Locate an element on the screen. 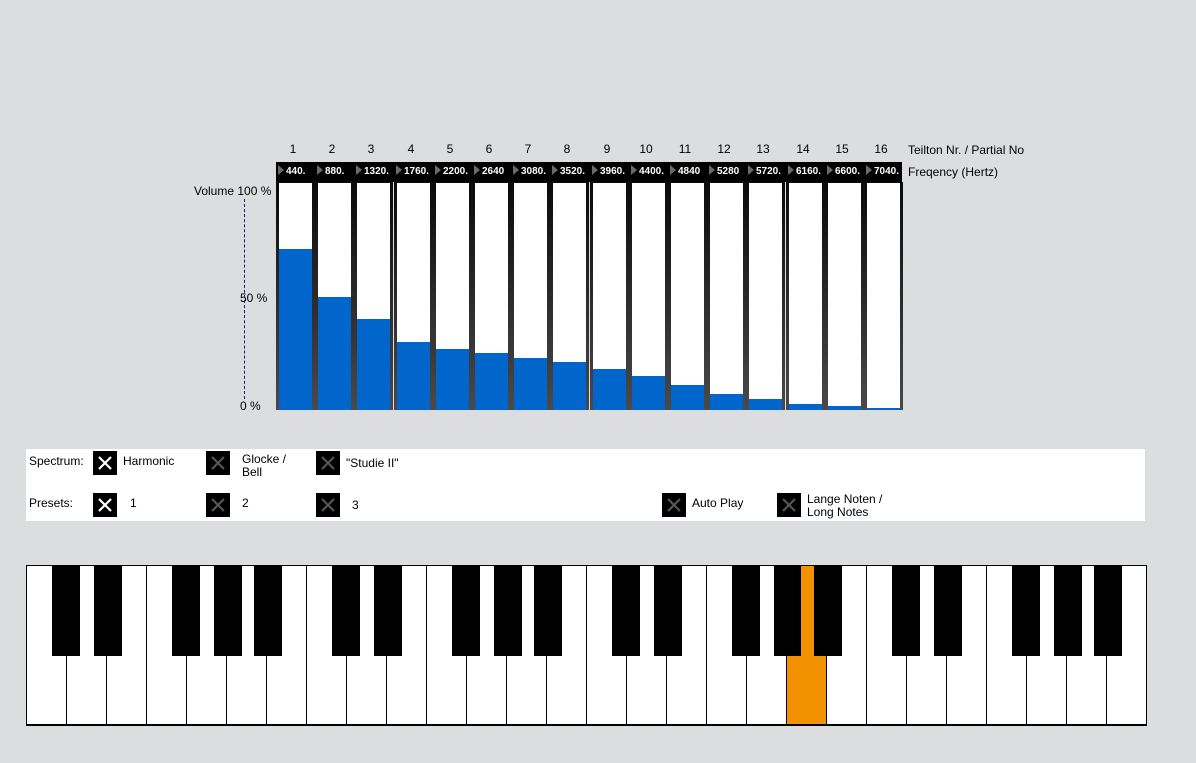 The width and height of the screenshot is (1196, 763). frequency-value: 2200. is located at coordinates (456, 171).